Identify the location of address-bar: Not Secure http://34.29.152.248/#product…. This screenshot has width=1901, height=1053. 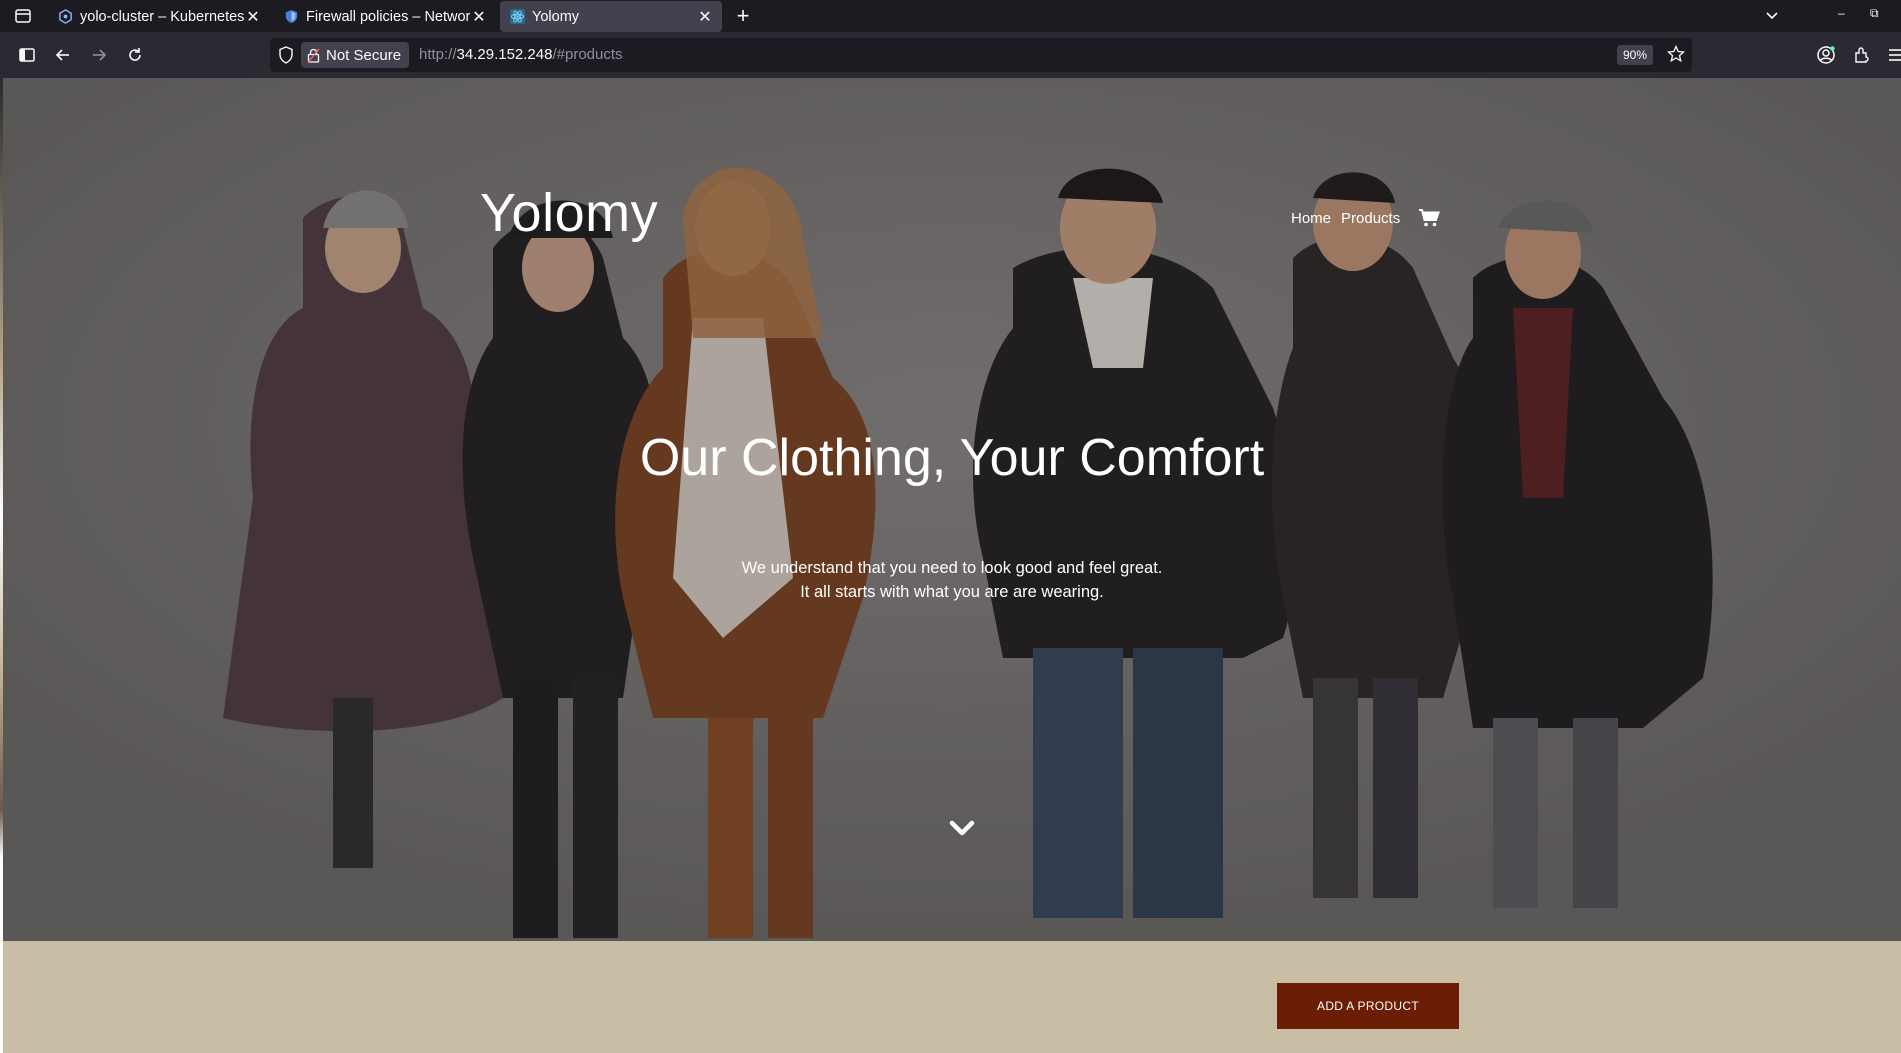
(981, 55).